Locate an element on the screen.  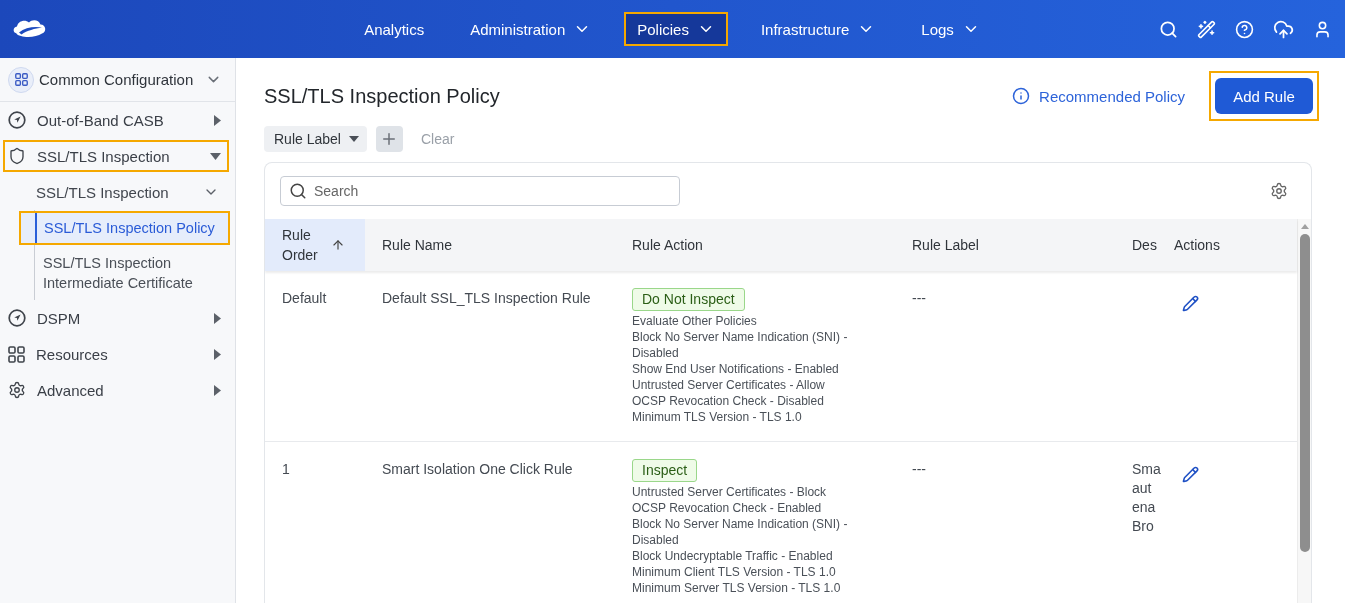
add-rule-button: Add Rule is located at coordinates (1264, 96).